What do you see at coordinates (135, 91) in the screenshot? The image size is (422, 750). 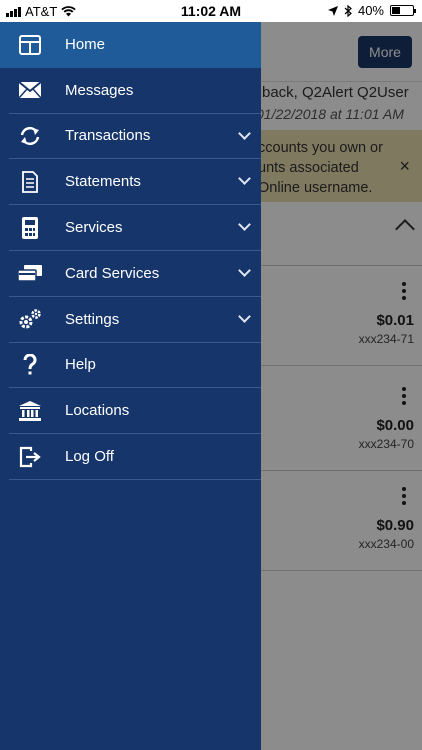 I see `nav-item-messages: Messages` at bounding box center [135, 91].